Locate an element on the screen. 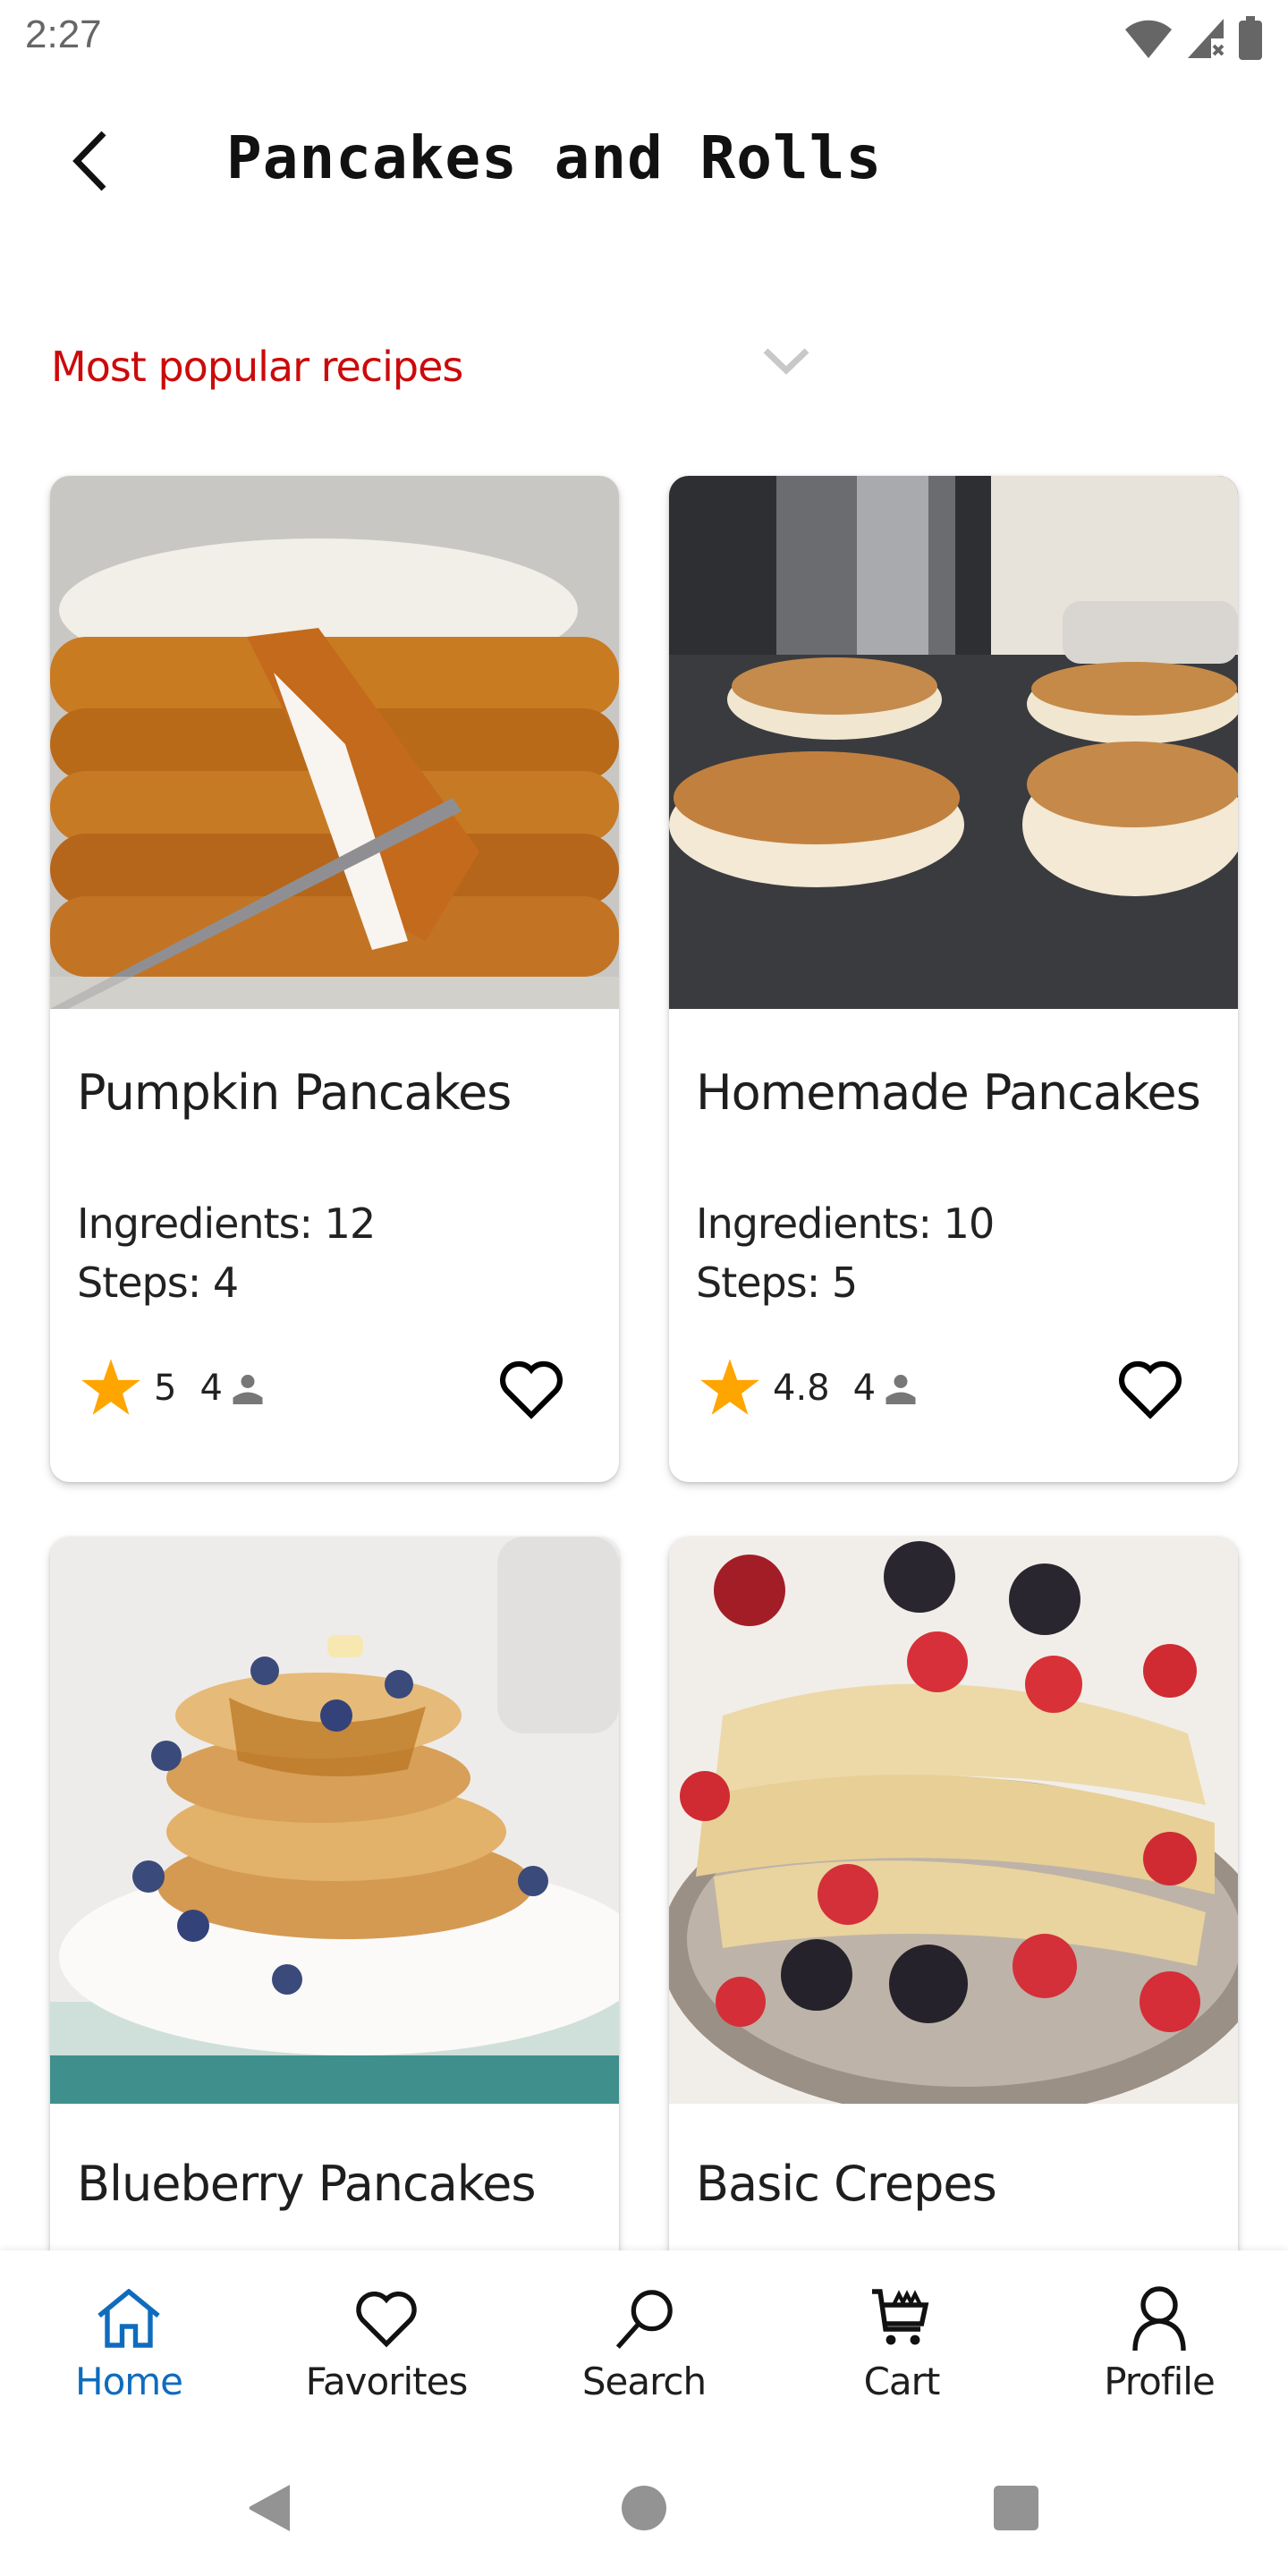  status-bar: 2:27 is located at coordinates (644, 40).